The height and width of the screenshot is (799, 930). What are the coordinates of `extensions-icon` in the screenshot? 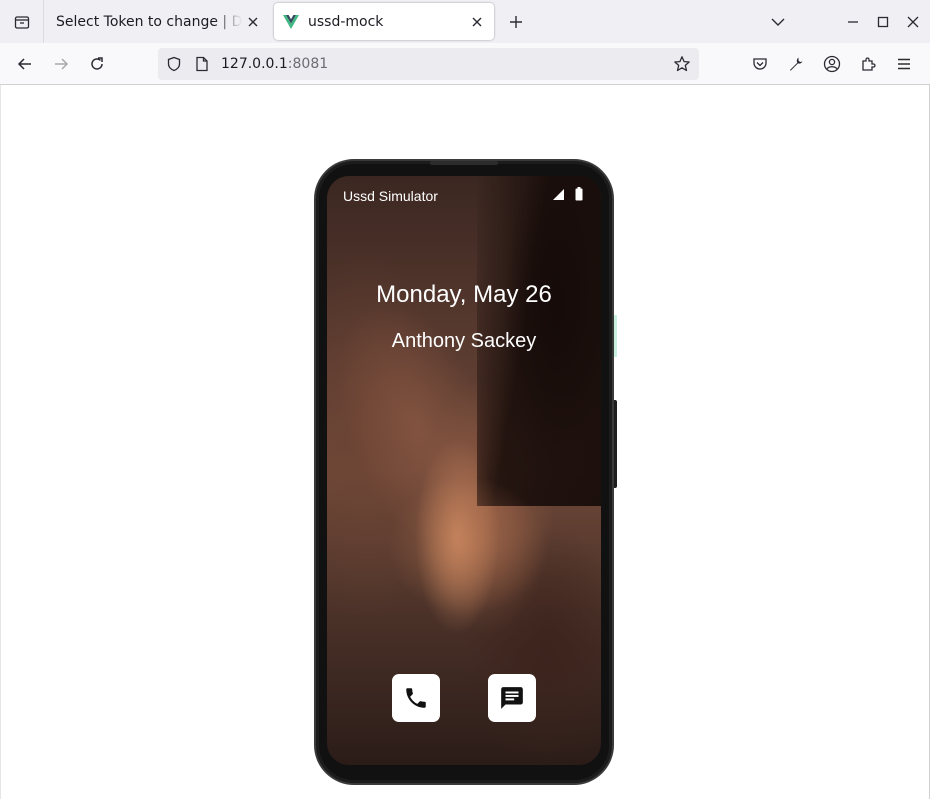 It's located at (869, 64).